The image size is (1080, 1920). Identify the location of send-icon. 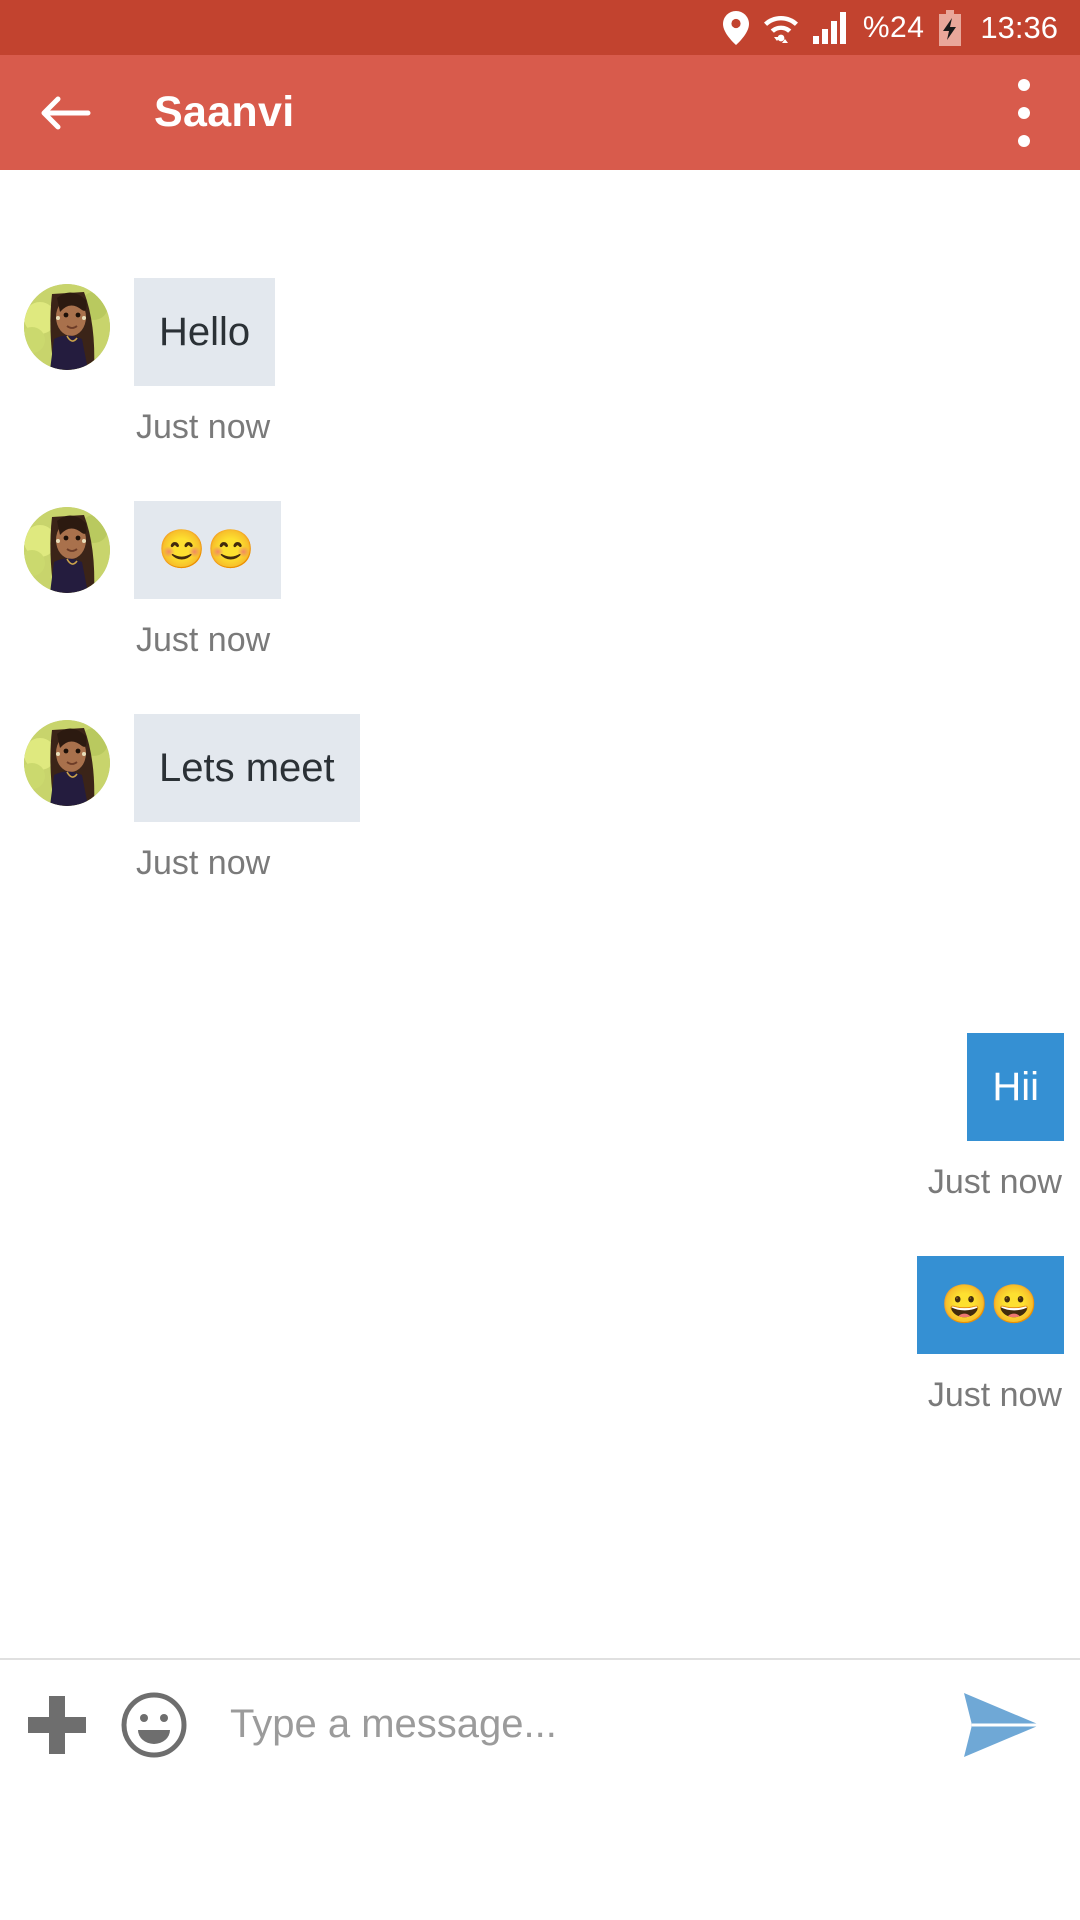
(1000, 1725).